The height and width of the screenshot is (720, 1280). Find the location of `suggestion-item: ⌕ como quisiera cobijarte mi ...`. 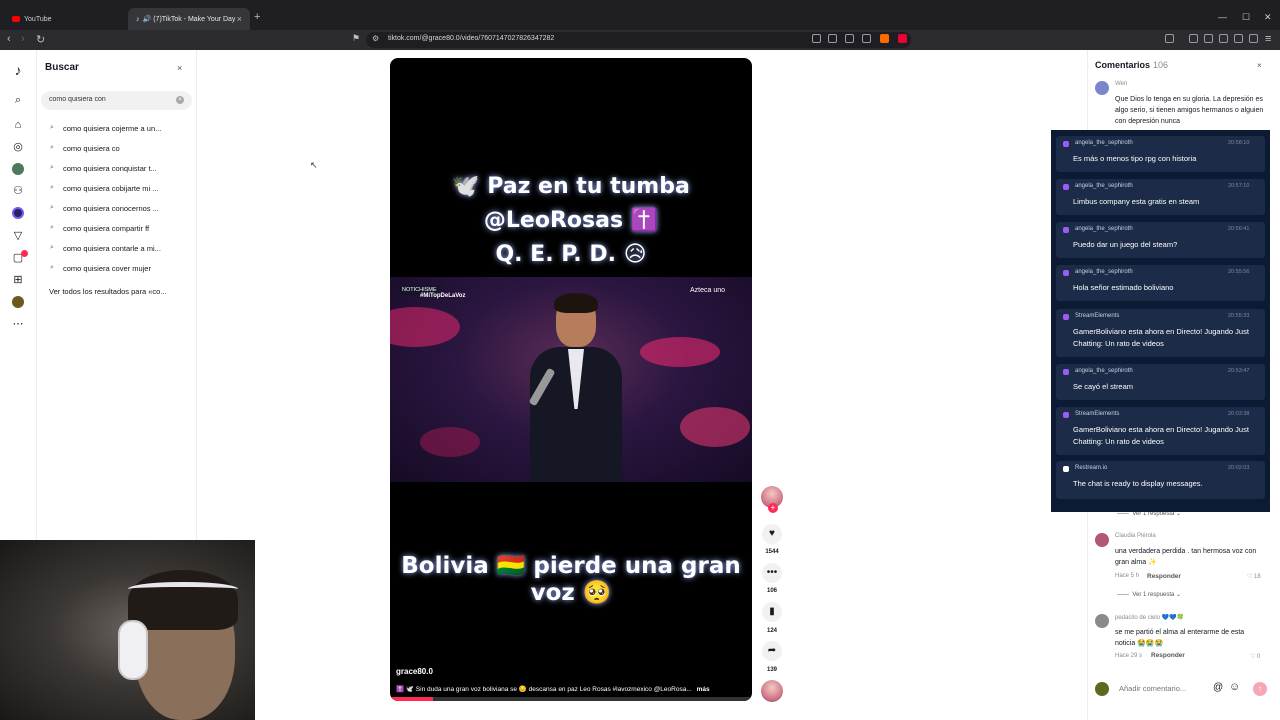

suggestion-item: ⌕ como quisiera cobijarte mi ... is located at coordinates (104, 188).